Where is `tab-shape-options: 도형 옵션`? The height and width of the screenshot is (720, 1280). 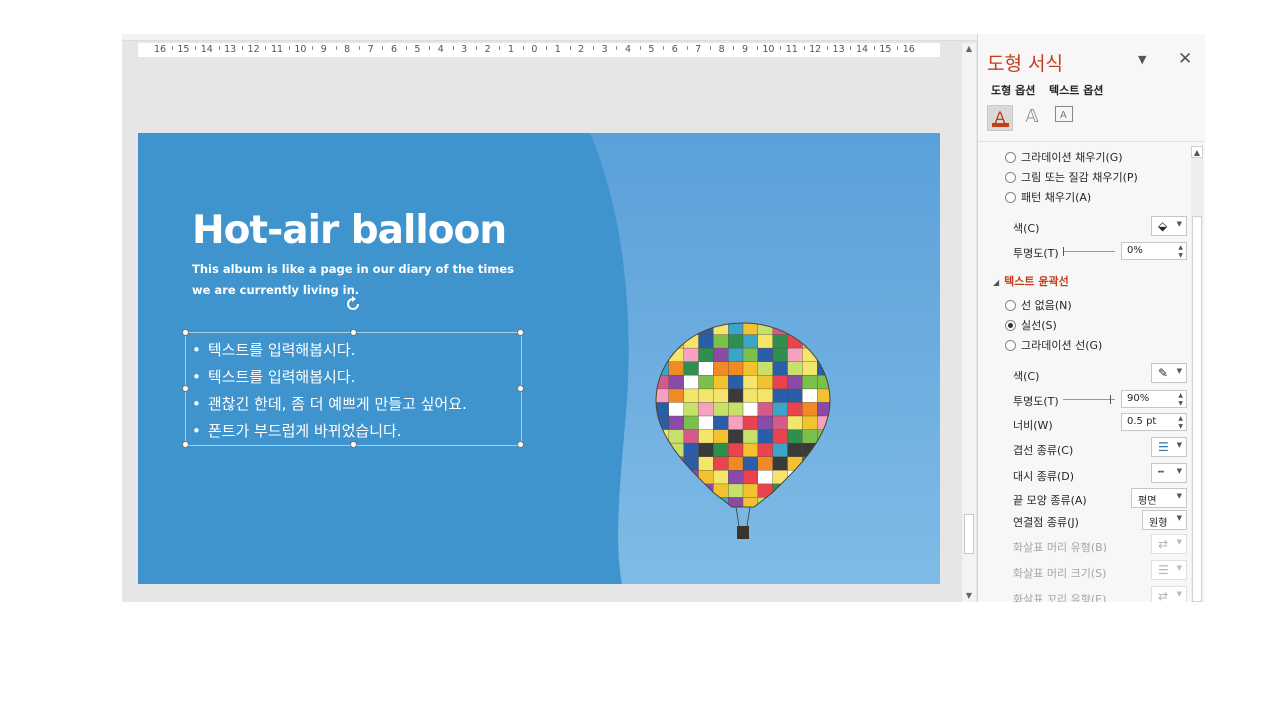
tab-shape-options: 도형 옵션 is located at coordinates (1013, 90).